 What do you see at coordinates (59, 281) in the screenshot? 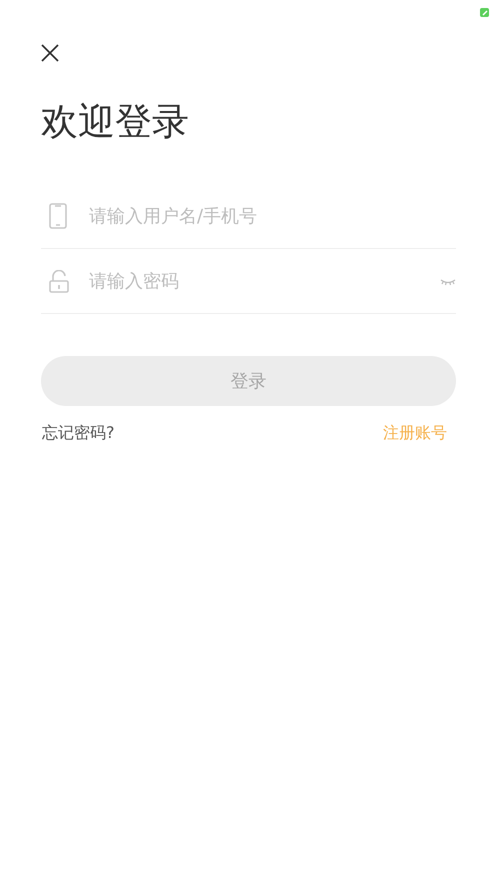
I see `lock-icon` at bounding box center [59, 281].